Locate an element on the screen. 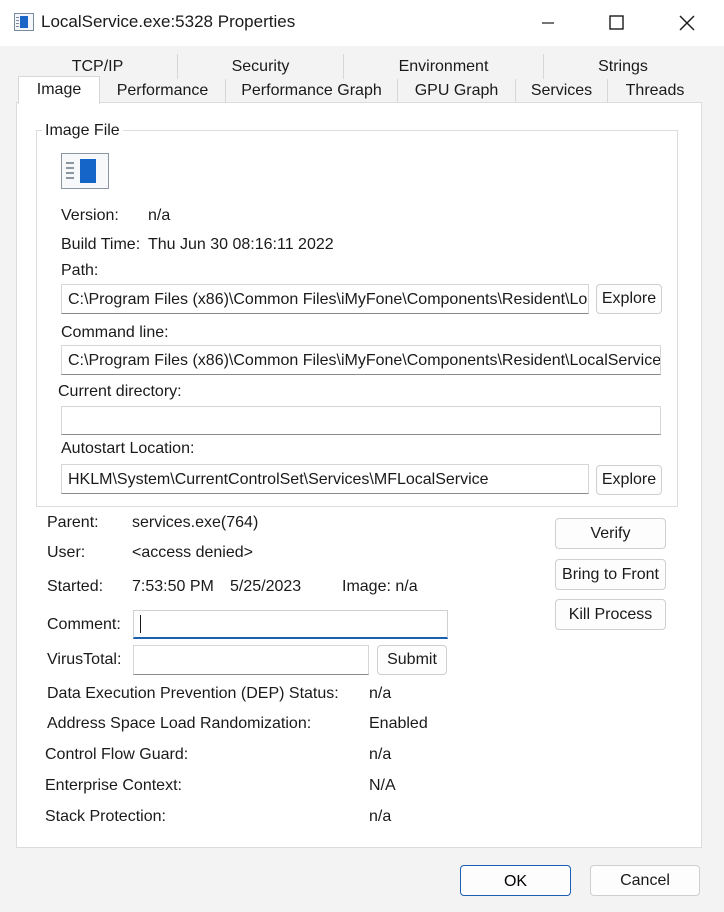  user-label: User: is located at coordinates (66, 552).